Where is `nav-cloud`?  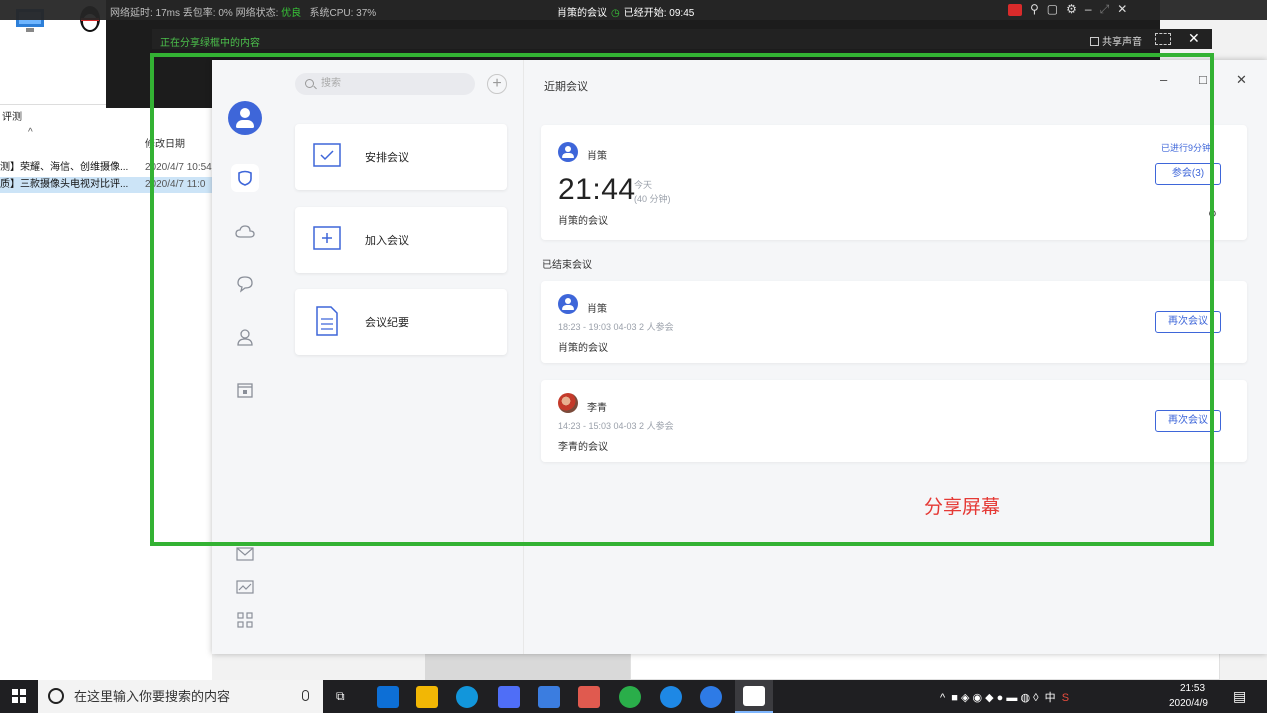
nav-cloud is located at coordinates (245, 232).